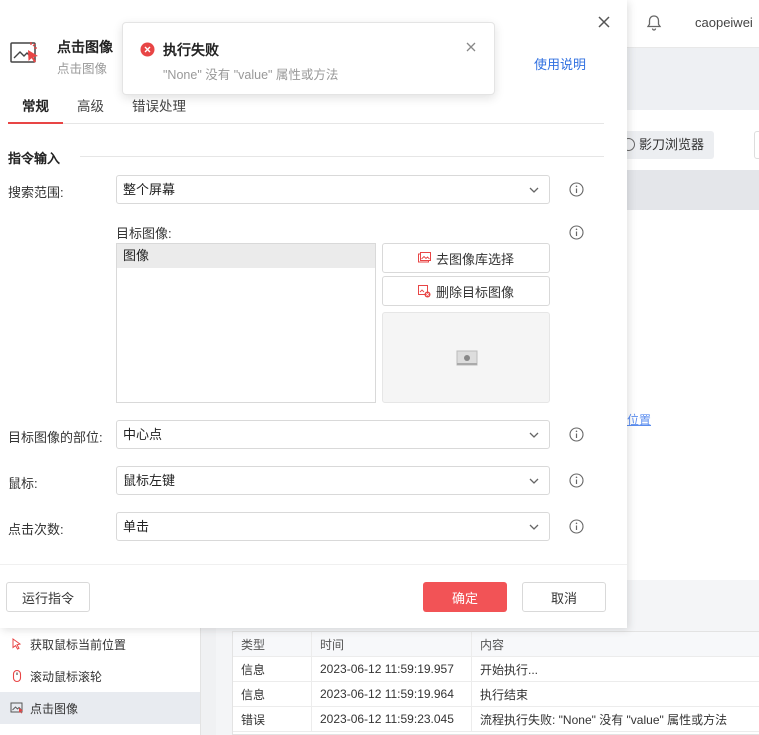  What do you see at coordinates (149, 480) in the screenshot?
I see `mouse-button-value: 鼠标左键` at bounding box center [149, 480].